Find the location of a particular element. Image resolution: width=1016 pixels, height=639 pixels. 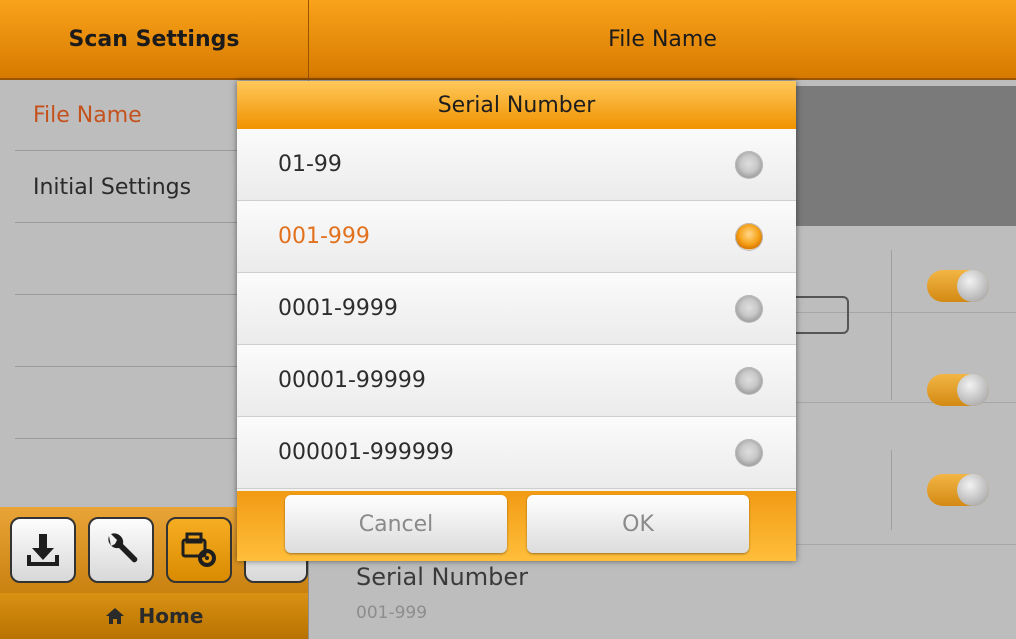

download-button is located at coordinates (43, 550).